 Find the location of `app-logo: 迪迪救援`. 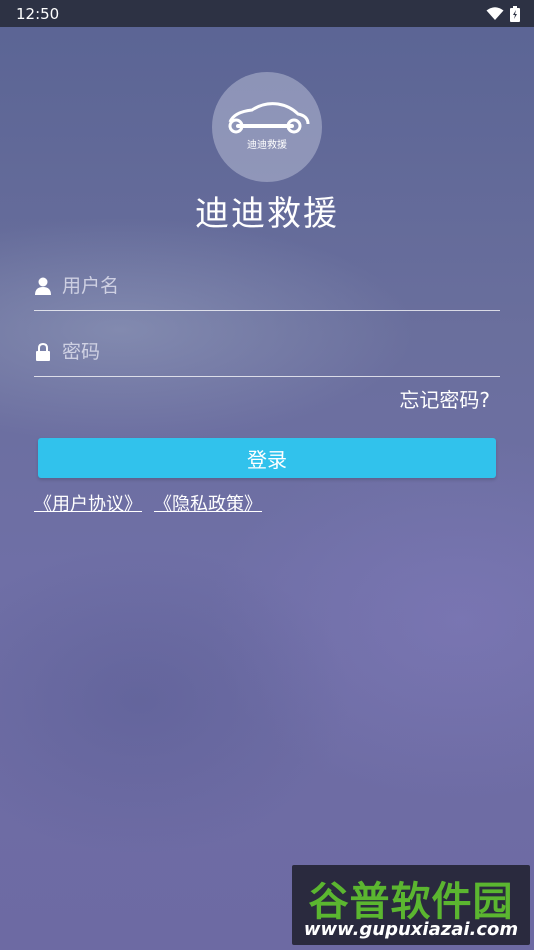

app-logo: 迪迪救援 is located at coordinates (267, 127).